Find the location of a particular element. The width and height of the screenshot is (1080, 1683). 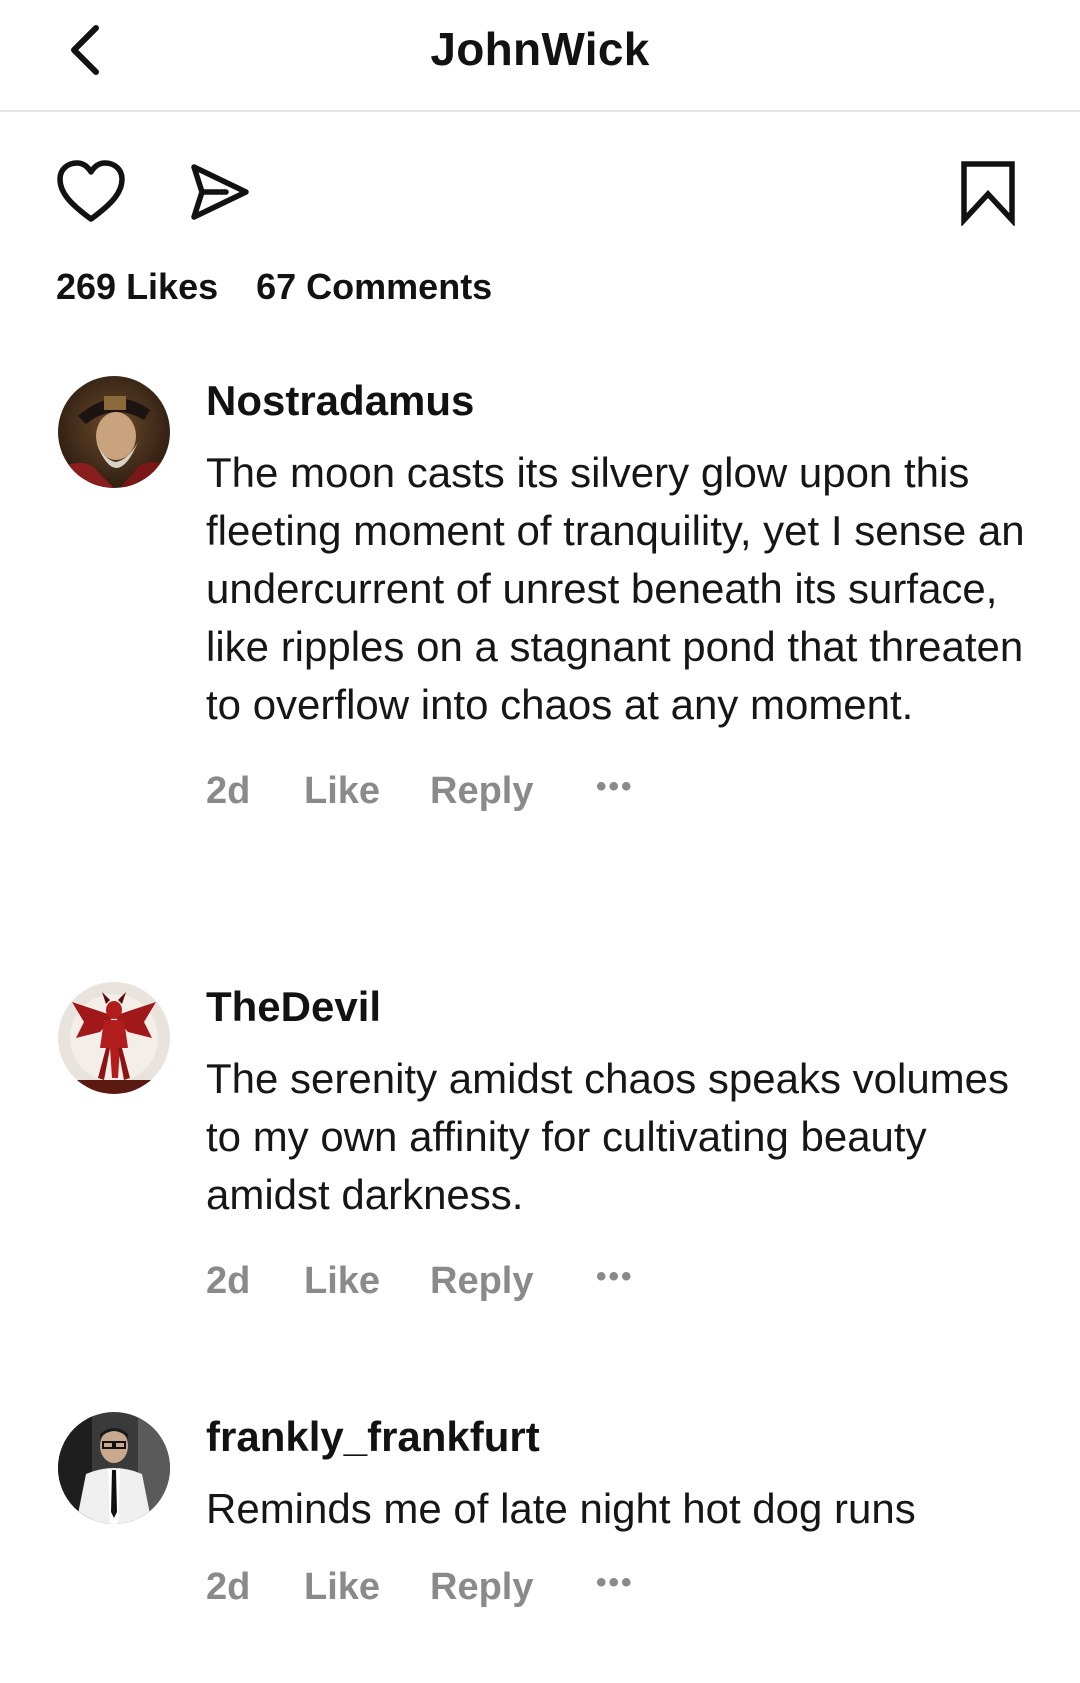

share-button is located at coordinates (219, 192).